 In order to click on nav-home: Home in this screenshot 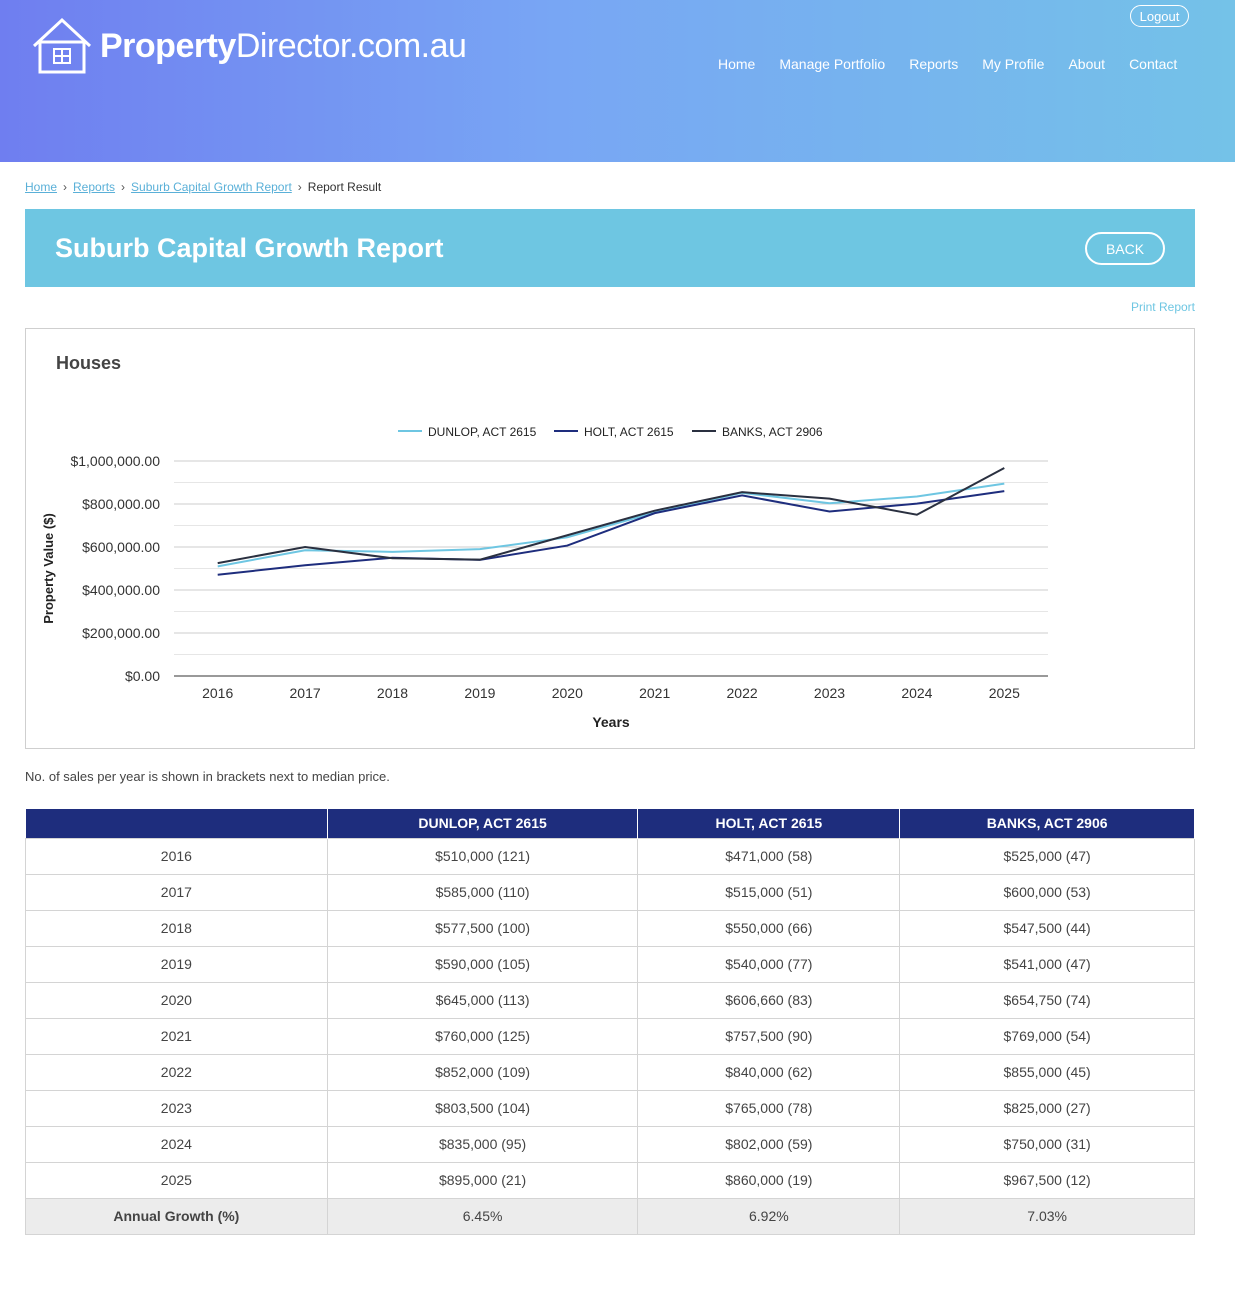, I will do `click(736, 64)`.